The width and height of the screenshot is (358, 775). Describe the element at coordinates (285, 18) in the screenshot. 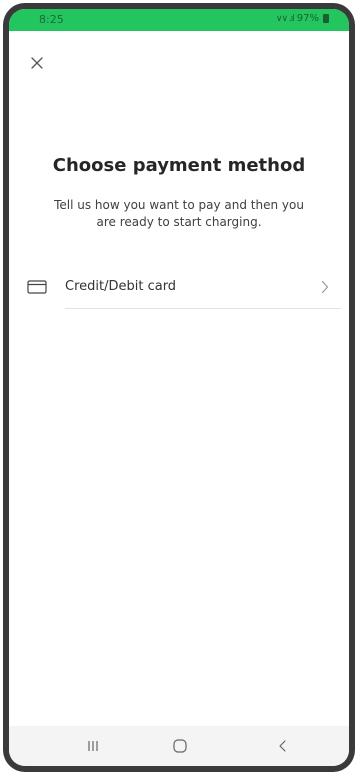

I see `signal-icon: ∨∨ .ıl` at that location.